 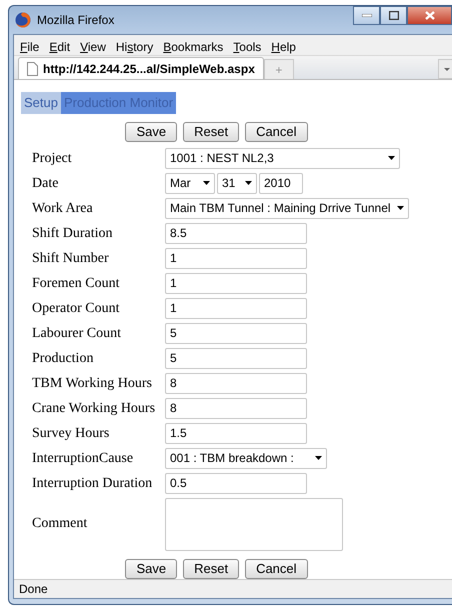 I want to click on maximize-button, so click(x=393, y=15).